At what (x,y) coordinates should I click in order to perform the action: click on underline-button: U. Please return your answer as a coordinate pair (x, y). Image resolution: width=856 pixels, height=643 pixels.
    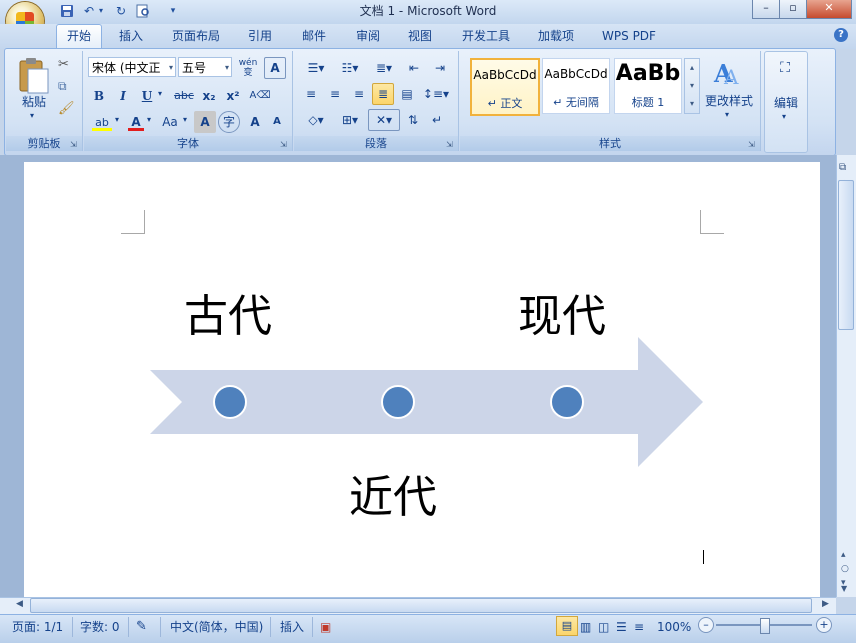
    Looking at the image, I should click on (147, 96).